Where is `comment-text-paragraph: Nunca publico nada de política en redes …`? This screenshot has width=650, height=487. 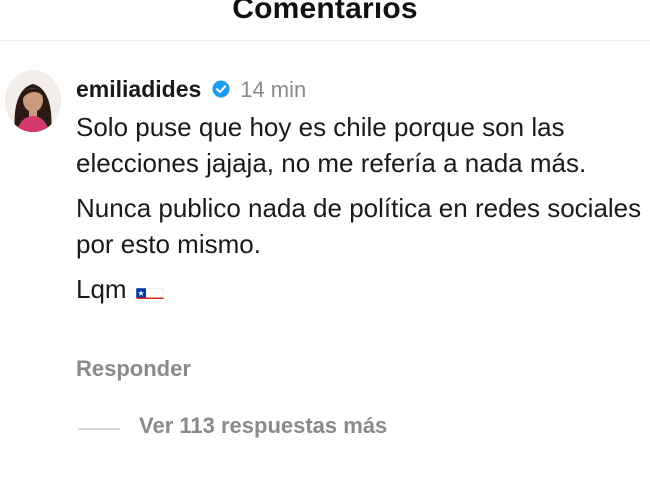 comment-text-paragraph: Nunca publico nada de política en redes … is located at coordinates (359, 226).